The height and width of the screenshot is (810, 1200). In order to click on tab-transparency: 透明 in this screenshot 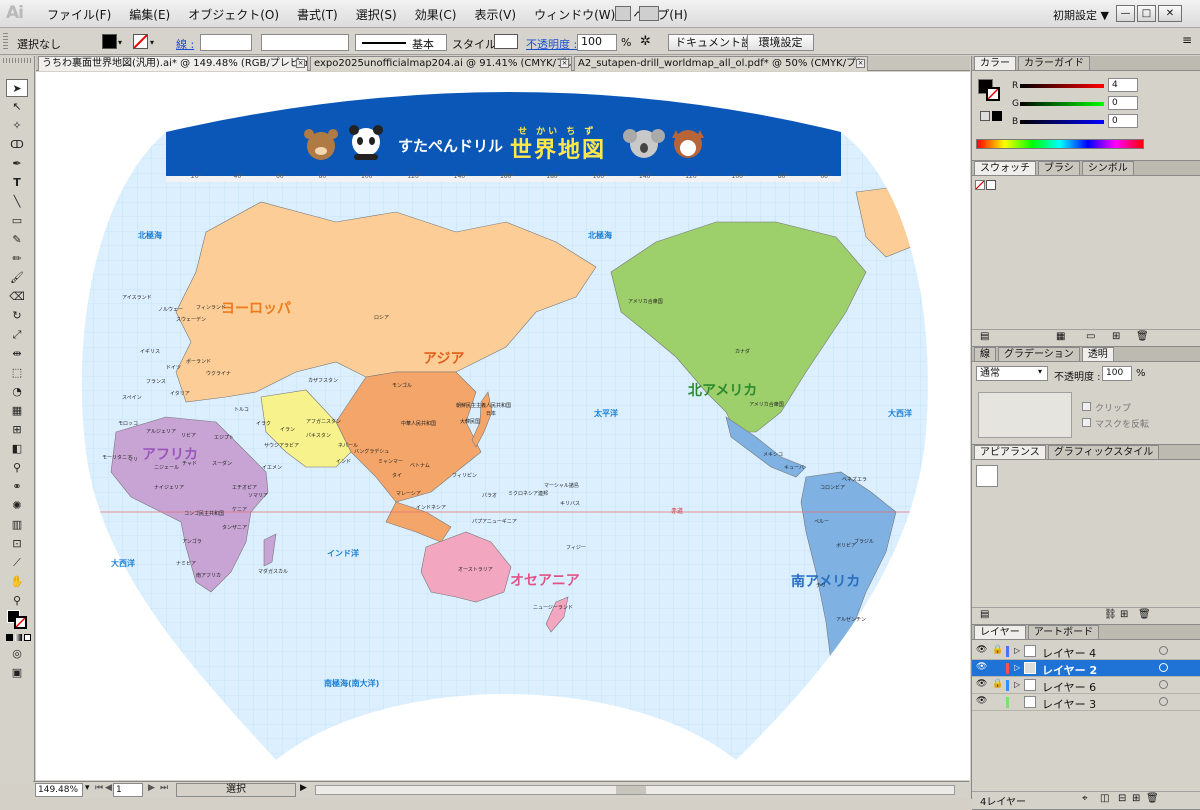, I will do `click(1097, 354)`.